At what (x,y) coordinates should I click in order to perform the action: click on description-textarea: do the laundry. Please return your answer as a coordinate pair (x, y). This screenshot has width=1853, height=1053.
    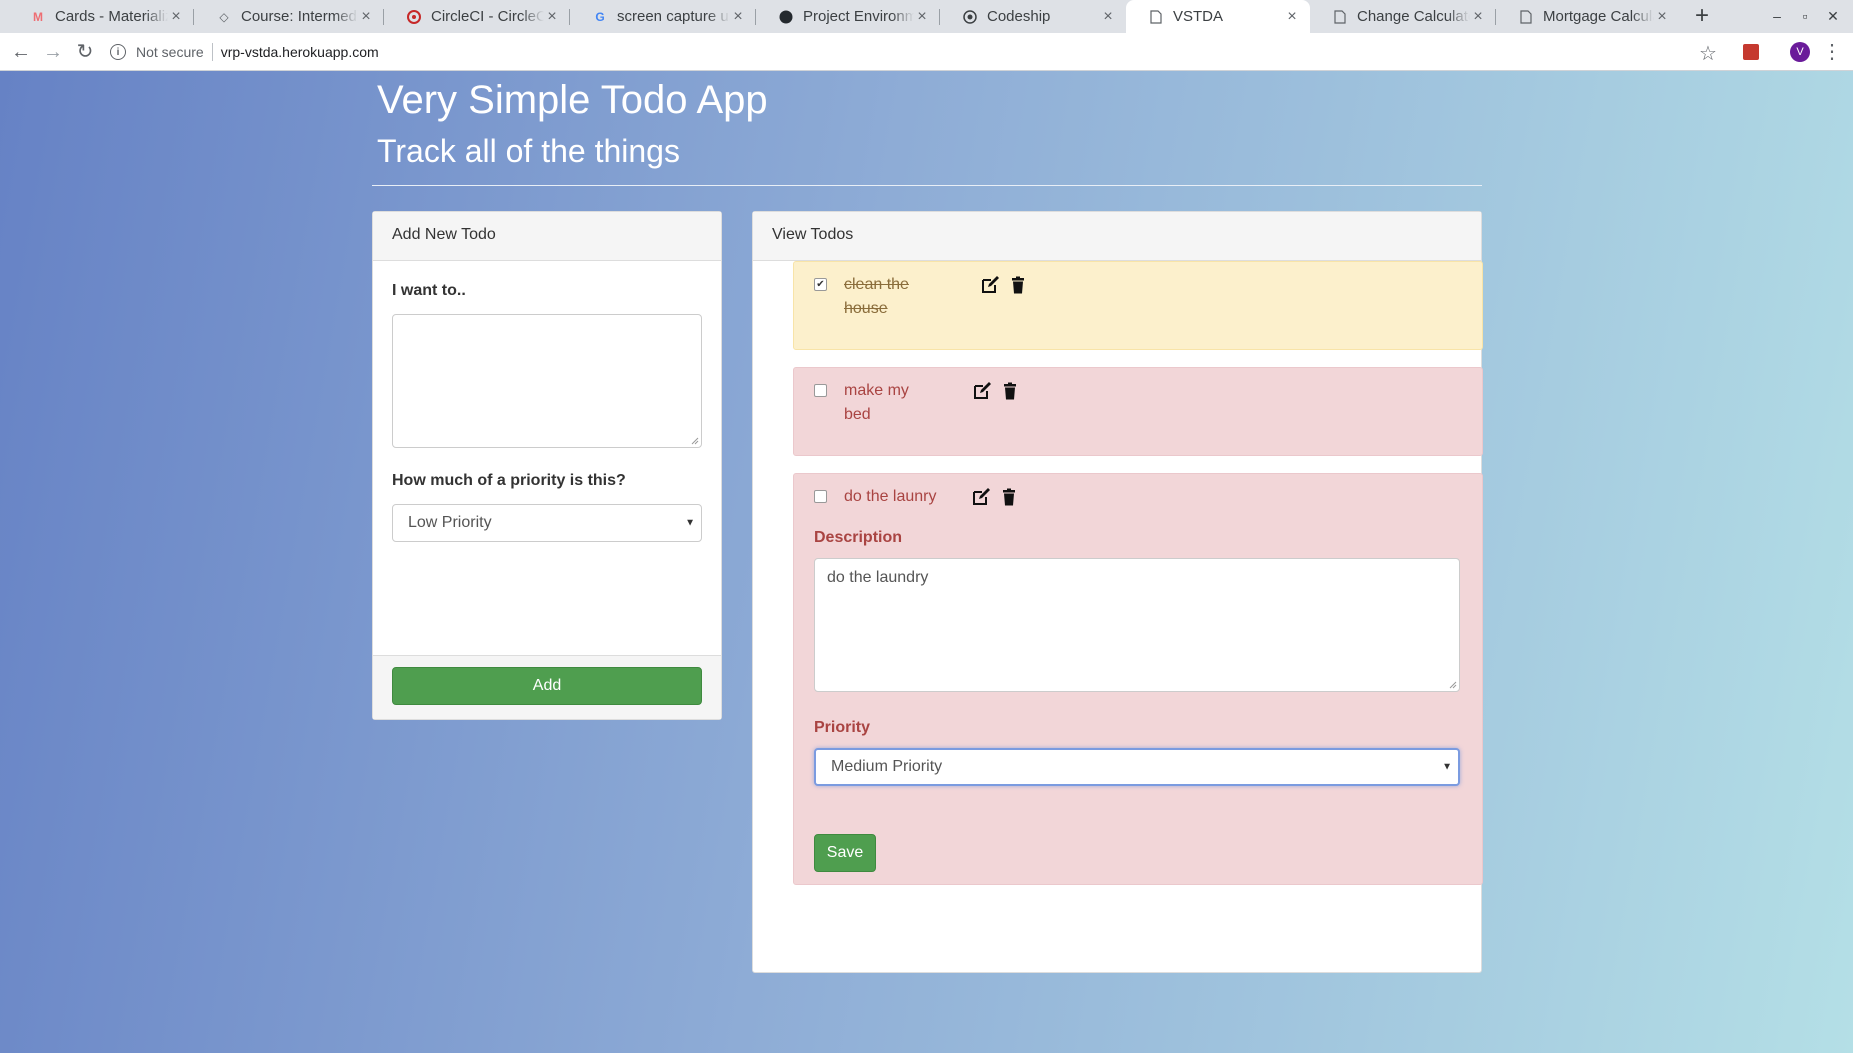
    Looking at the image, I should click on (1137, 625).